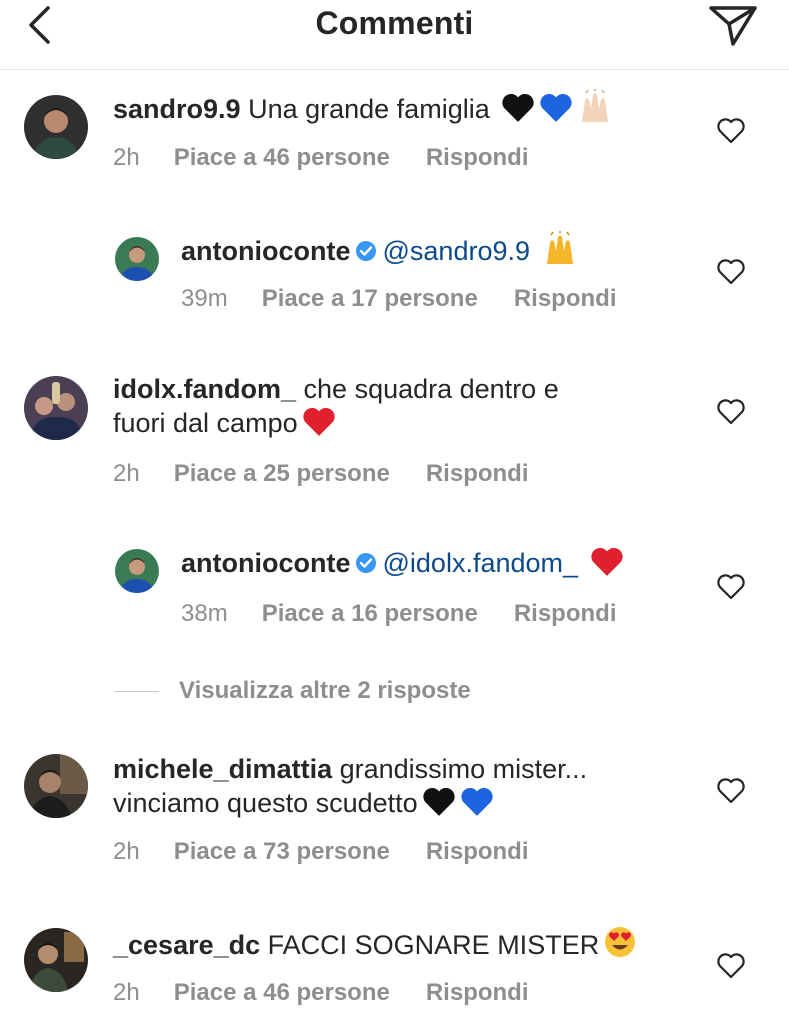 This screenshot has width=789, height=1024. Describe the element at coordinates (457, 251) in the screenshot. I see `mention-link: @sandro9.9` at that location.